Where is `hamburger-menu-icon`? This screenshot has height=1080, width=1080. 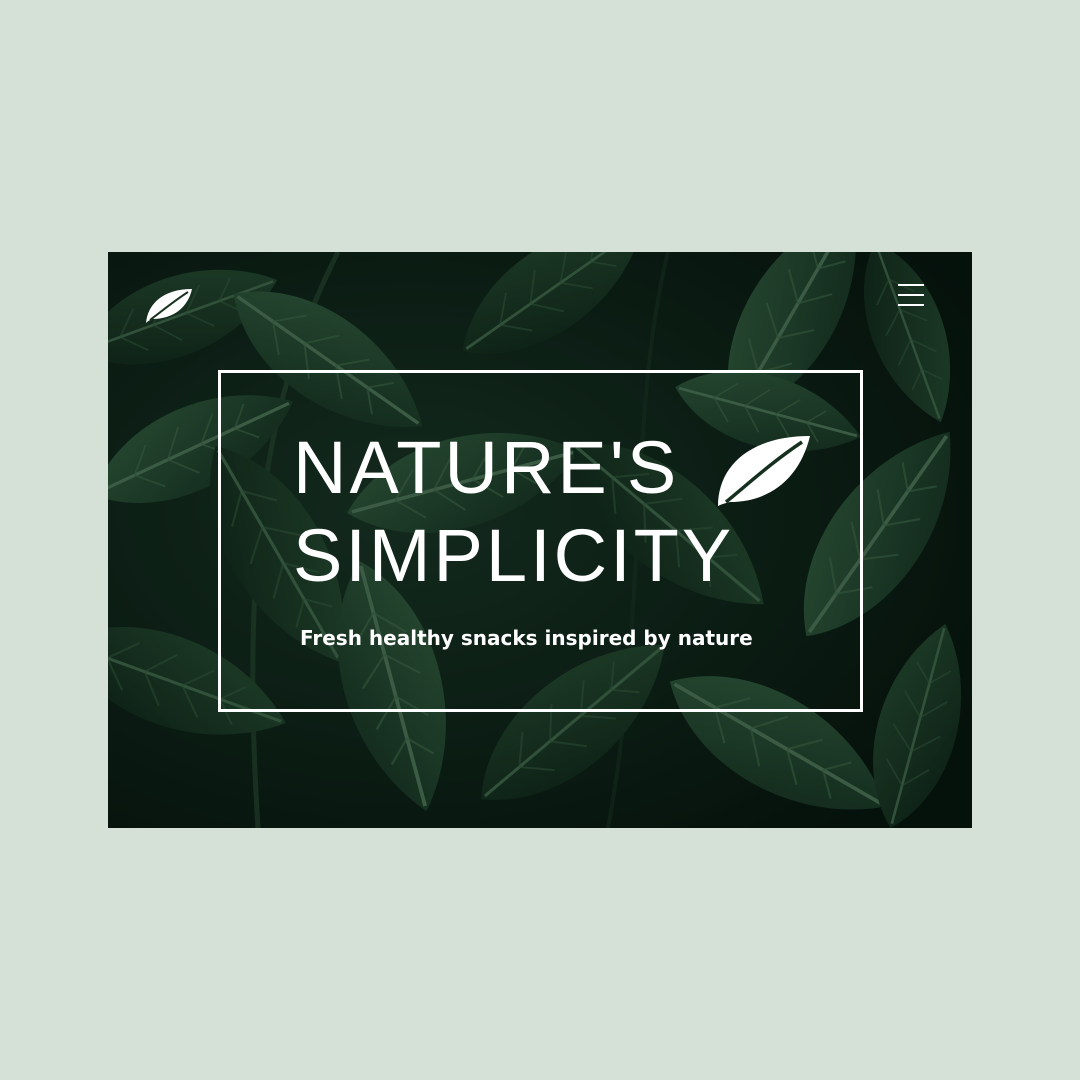
hamburger-menu-icon is located at coordinates (911, 295).